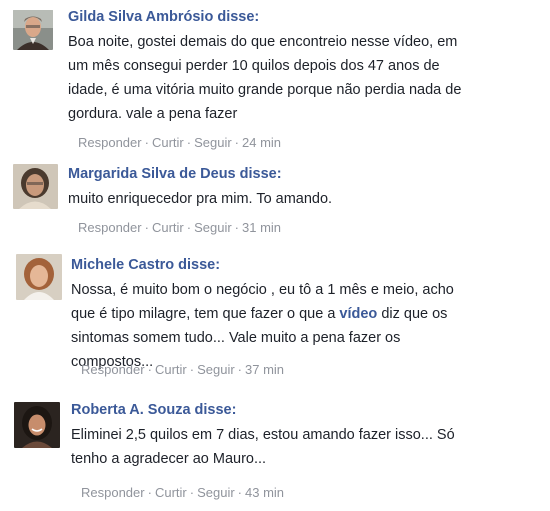  Describe the element at coordinates (283, 174) in the screenshot. I see `comment-author-link: Margarida Silva de Deus disse:` at that location.